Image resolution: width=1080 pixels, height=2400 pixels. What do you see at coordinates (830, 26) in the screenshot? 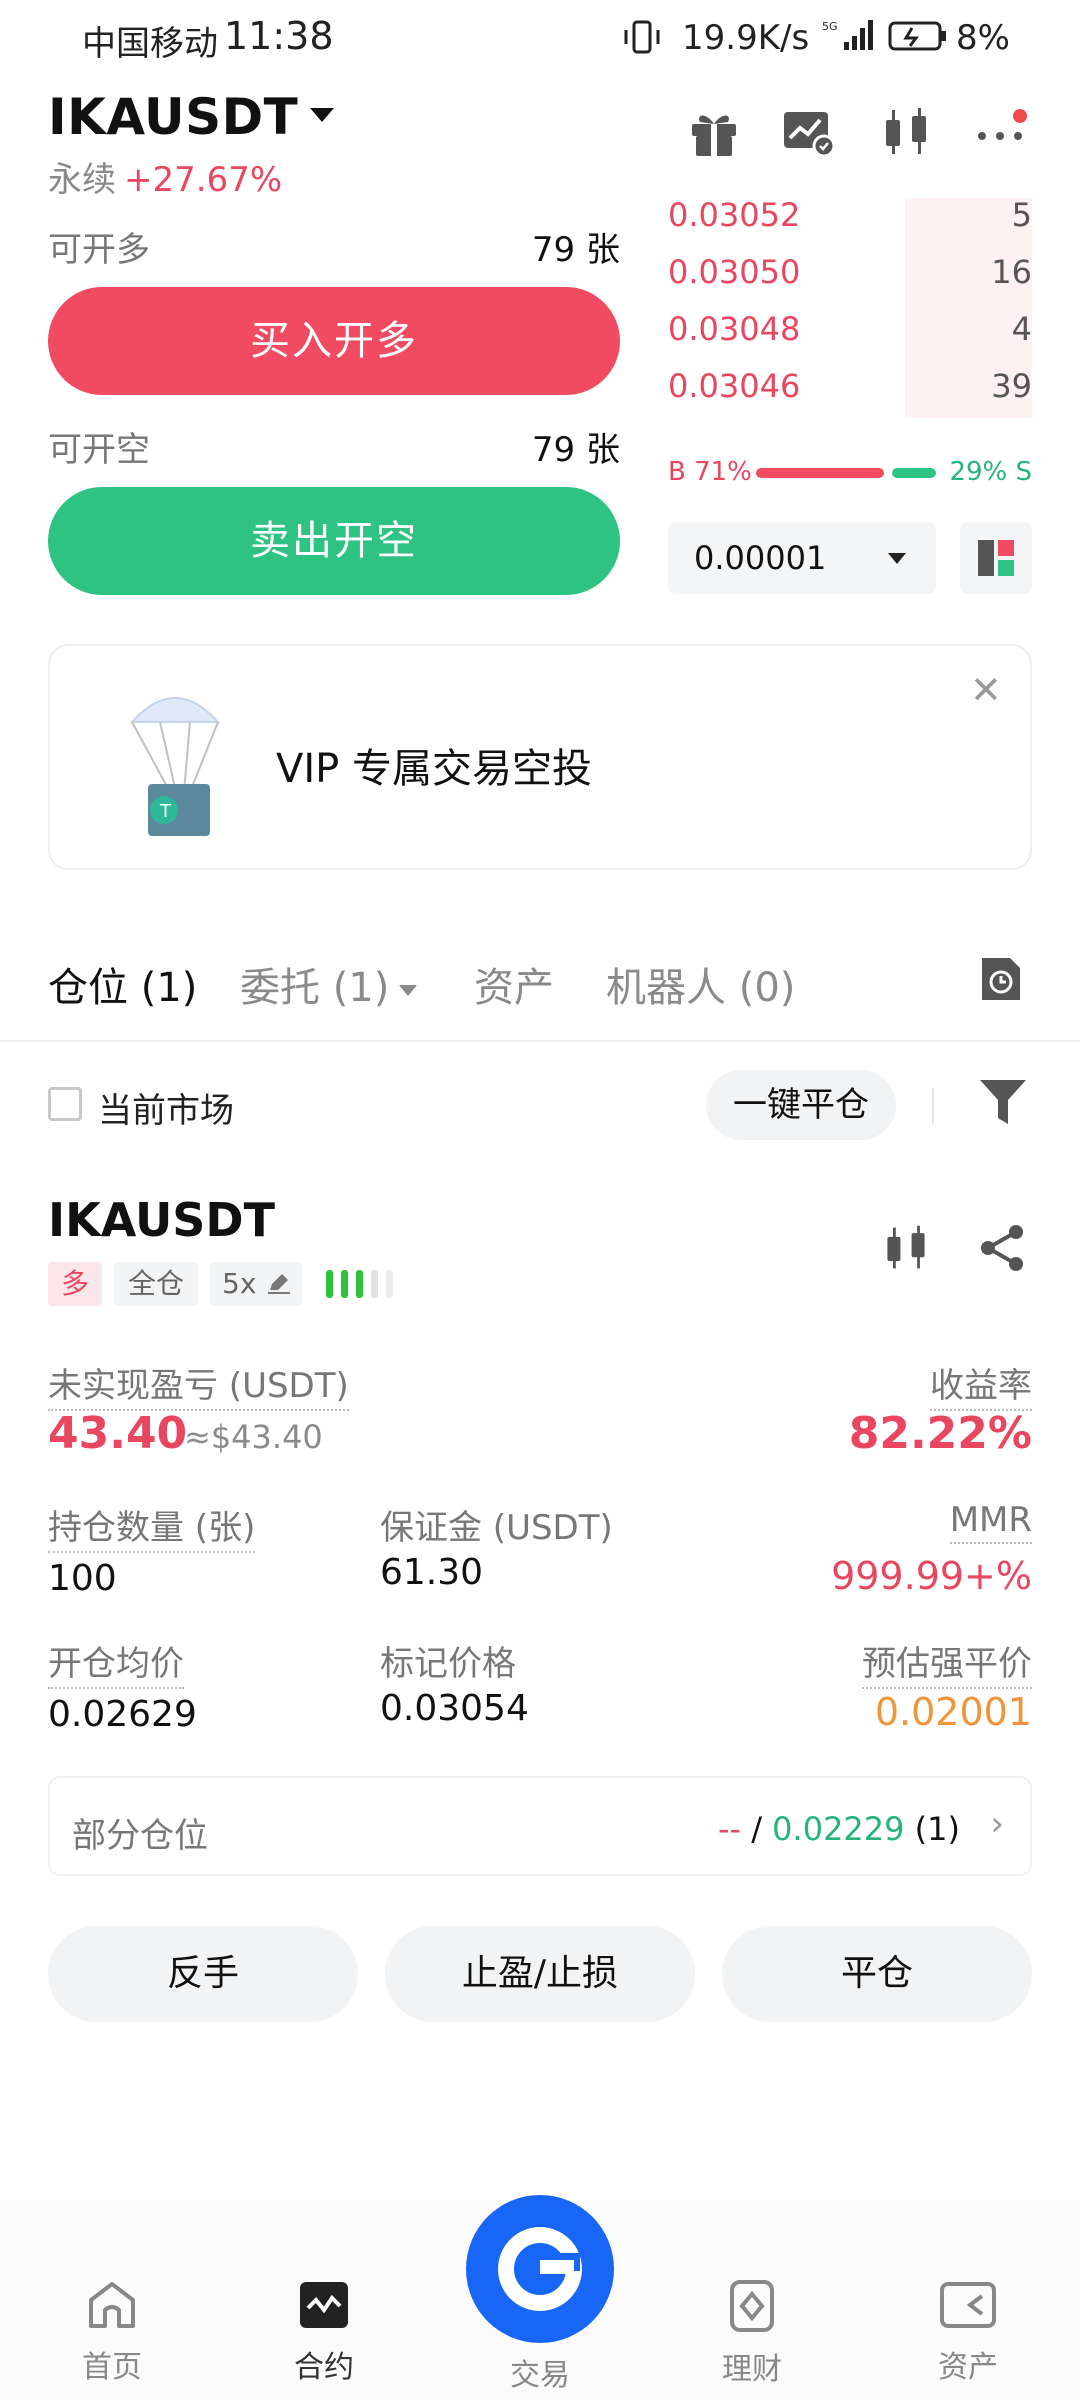
I see `svg-text: 5G` at bounding box center [830, 26].